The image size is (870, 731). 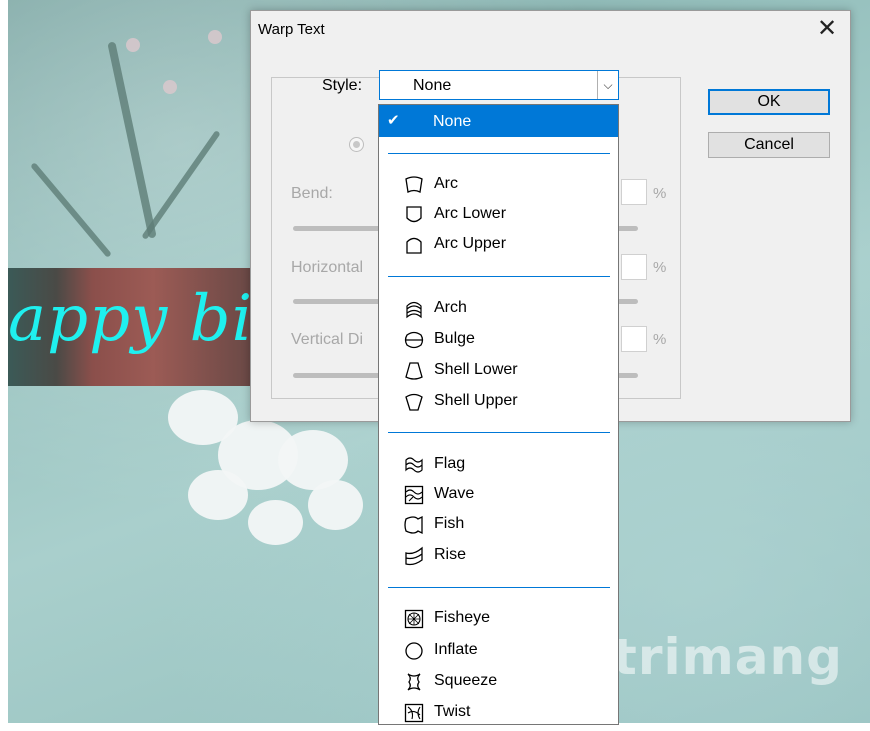 I want to click on dropdown-item-twist: Twist, so click(x=504, y=713).